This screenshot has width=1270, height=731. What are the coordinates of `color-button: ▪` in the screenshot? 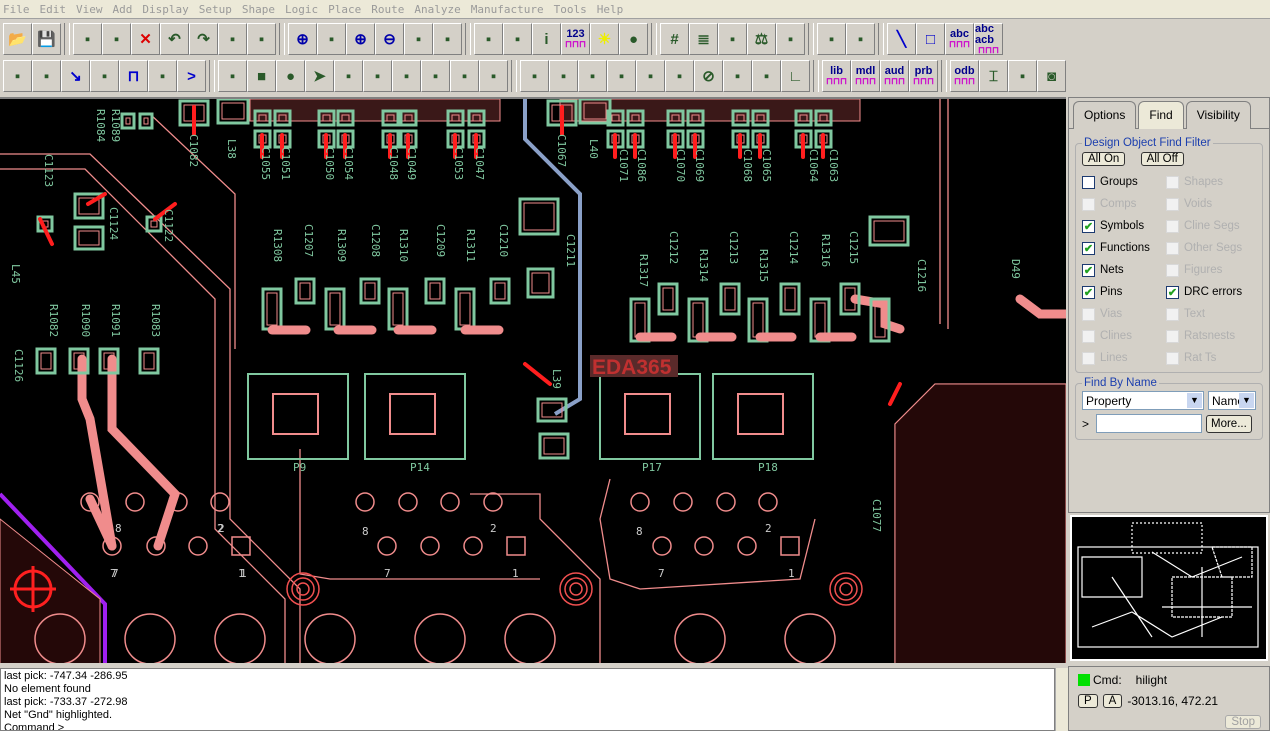 It's located at (488, 39).